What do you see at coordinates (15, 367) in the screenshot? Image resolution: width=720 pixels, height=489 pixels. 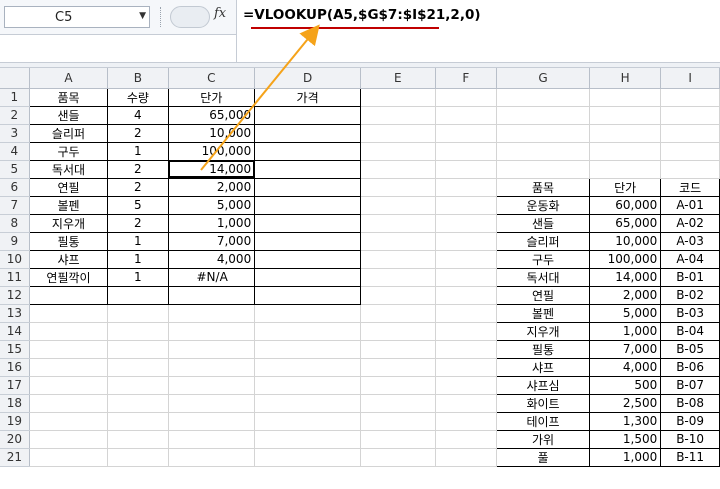 I see `row-header: 16` at bounding box center [15, 367].